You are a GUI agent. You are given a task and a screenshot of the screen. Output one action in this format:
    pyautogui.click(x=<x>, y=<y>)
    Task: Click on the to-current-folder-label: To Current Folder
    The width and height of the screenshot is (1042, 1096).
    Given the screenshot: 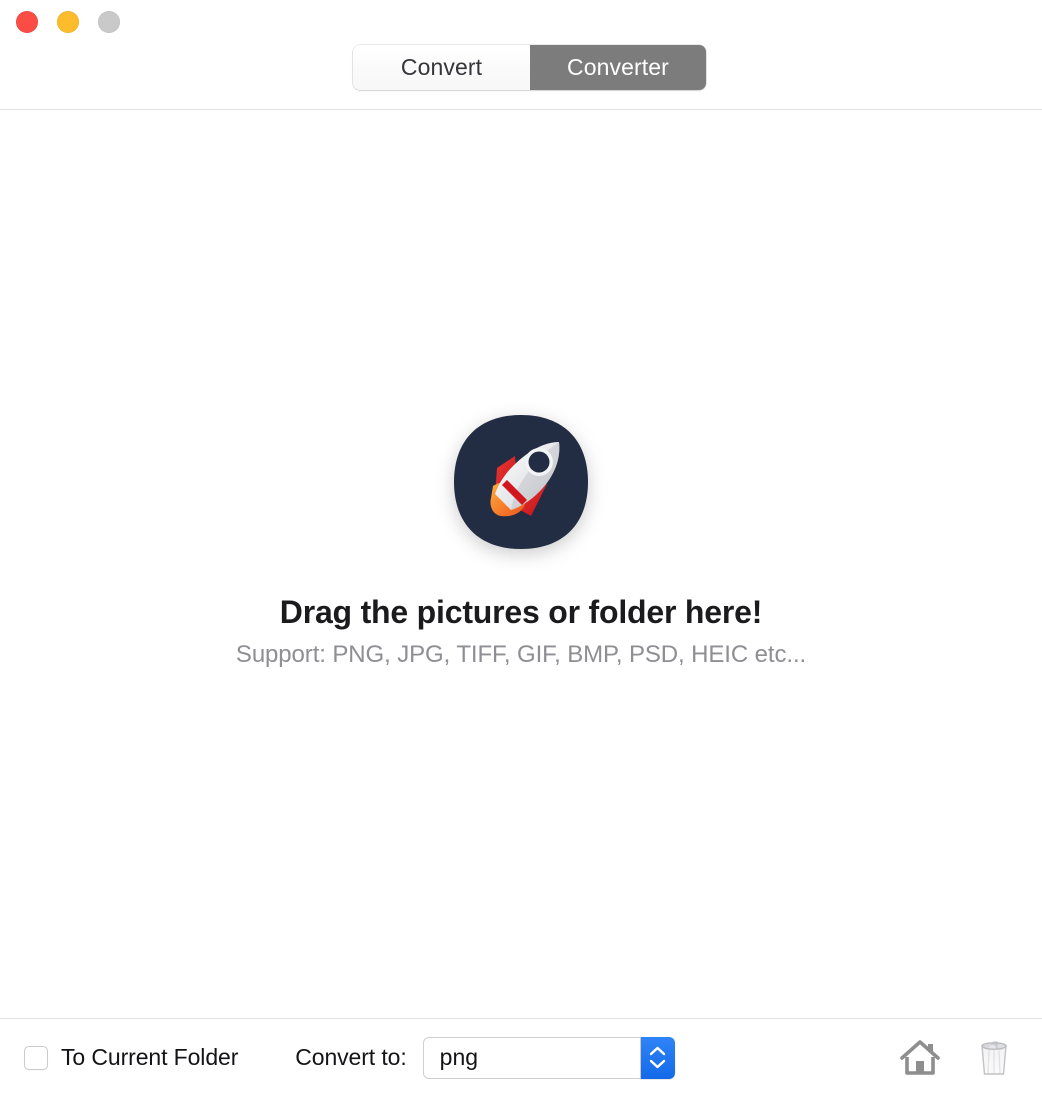 What is the action you would take?
    pyautogui.click(x=150, y=1057)
    